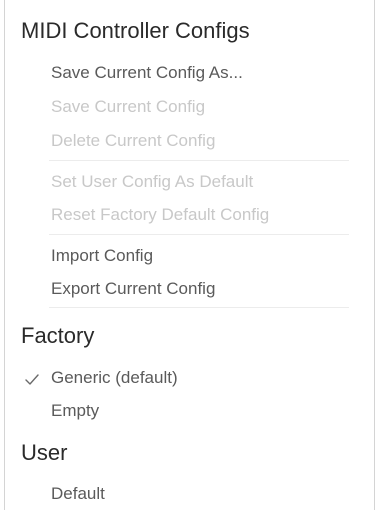 The width and height of the screenshot is (379, 510). I want to click on factory-config-generic-default: Generic (default), so click(114, 378).